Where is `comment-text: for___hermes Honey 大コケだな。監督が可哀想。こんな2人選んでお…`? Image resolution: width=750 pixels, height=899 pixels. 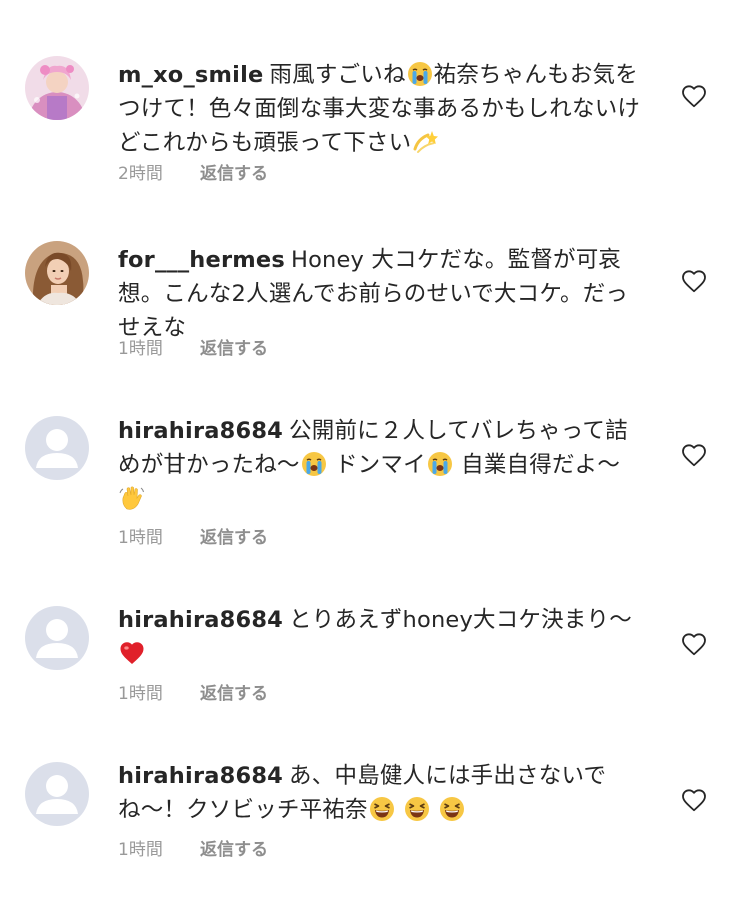
comment-text: for___hermes Honey 大コケだな。監督が可哀想。こんな2人選んでお… is located at coordinates (383, 294).